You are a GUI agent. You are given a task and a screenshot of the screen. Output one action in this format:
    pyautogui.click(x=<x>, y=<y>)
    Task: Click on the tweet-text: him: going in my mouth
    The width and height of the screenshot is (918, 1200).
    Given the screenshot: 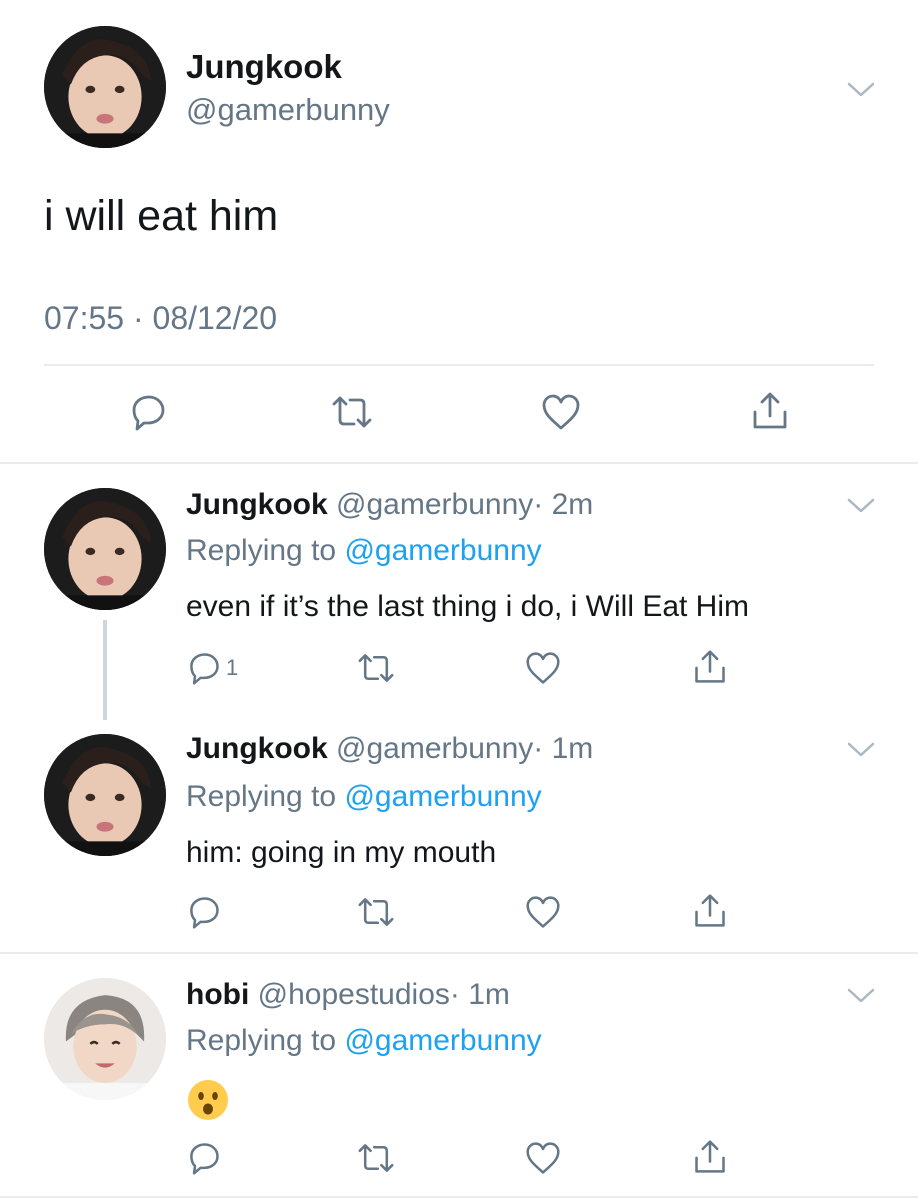 What is the action you would take?
    pyautogui.click(x=341, y=852)
    